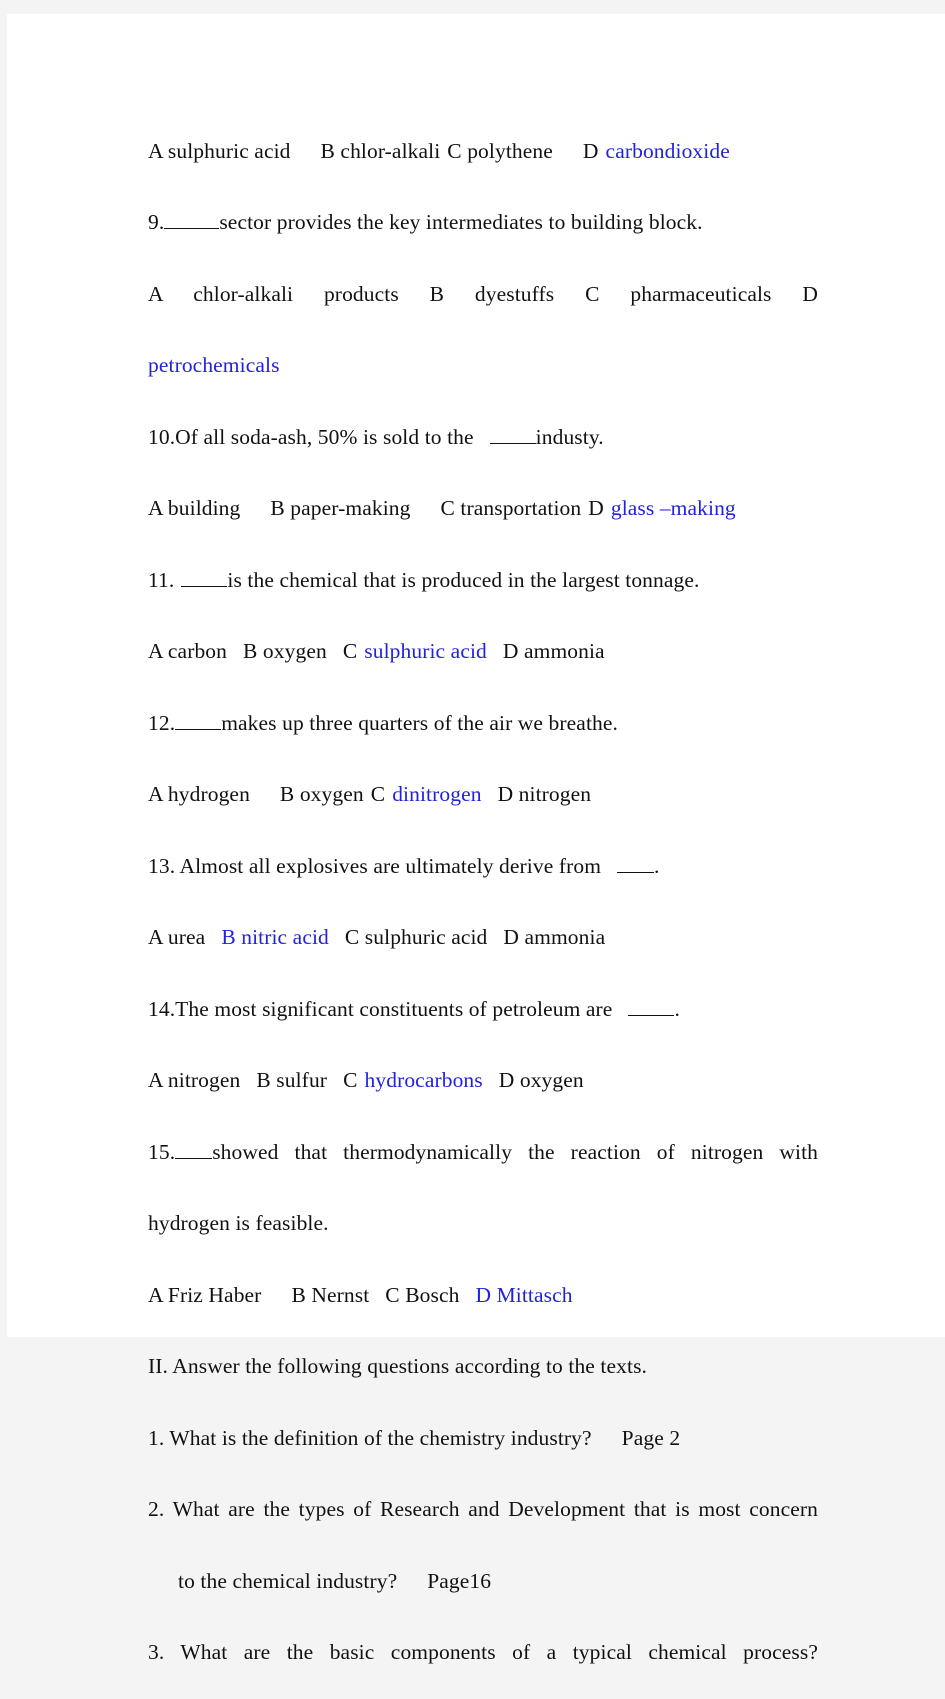  What do you see at coordinates (321, 794) in the screenshot?
I see `q12-option-b: B oxygen` at bounding box center [321, 794].